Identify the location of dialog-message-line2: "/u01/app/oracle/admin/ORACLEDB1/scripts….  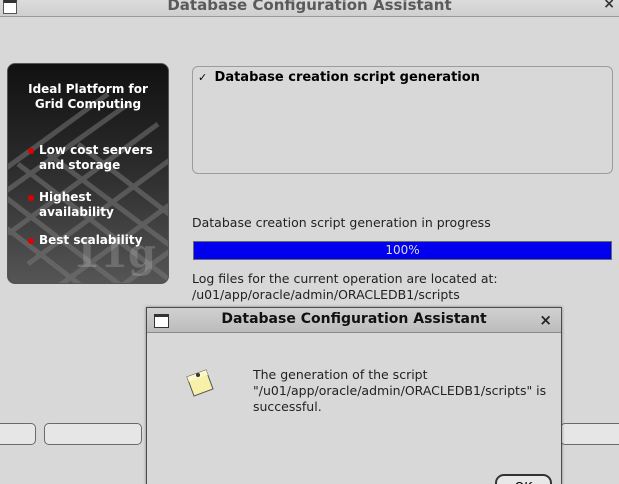
(400, 390).